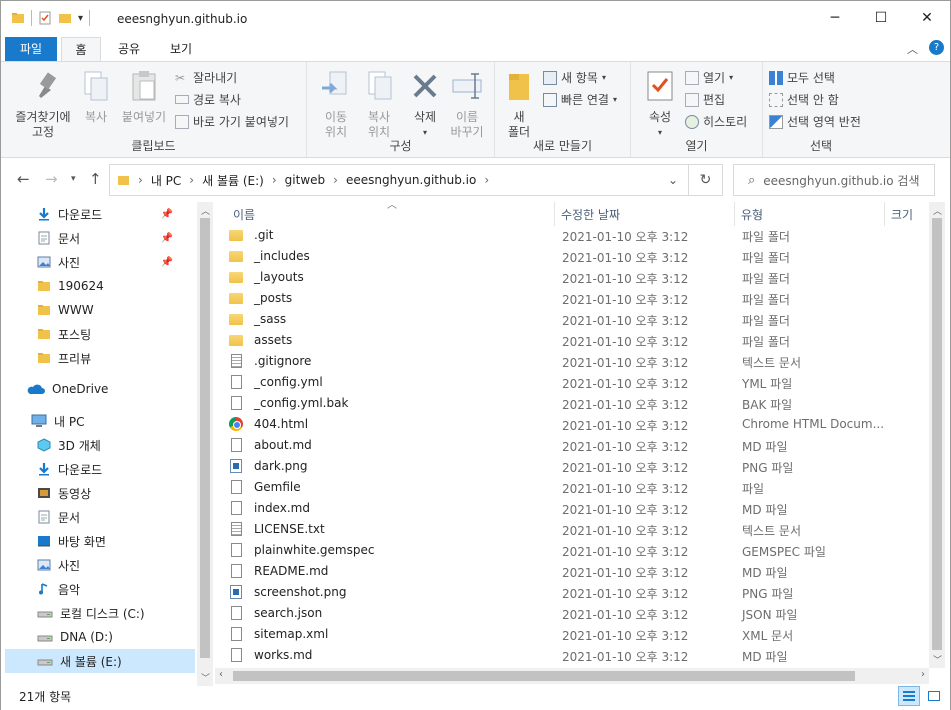 The width and height of the screenshot is (951, 710). I want to click on tab-view: 보기, so click(181, 49).